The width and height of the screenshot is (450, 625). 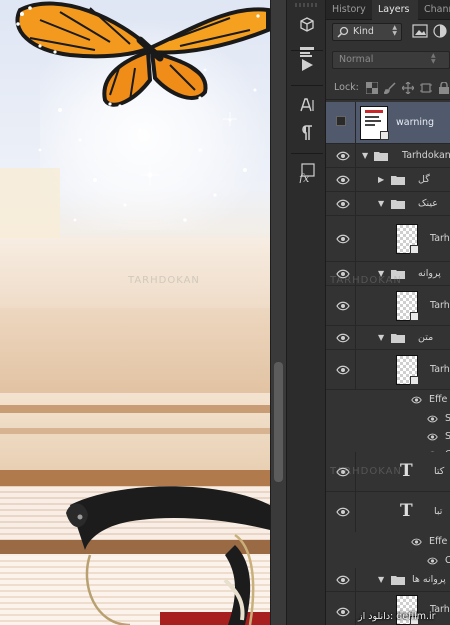 What do you see at coordinates (424, 179) in the screenshot?
I see `layer-name: گل` at bounding box center [424, 179].